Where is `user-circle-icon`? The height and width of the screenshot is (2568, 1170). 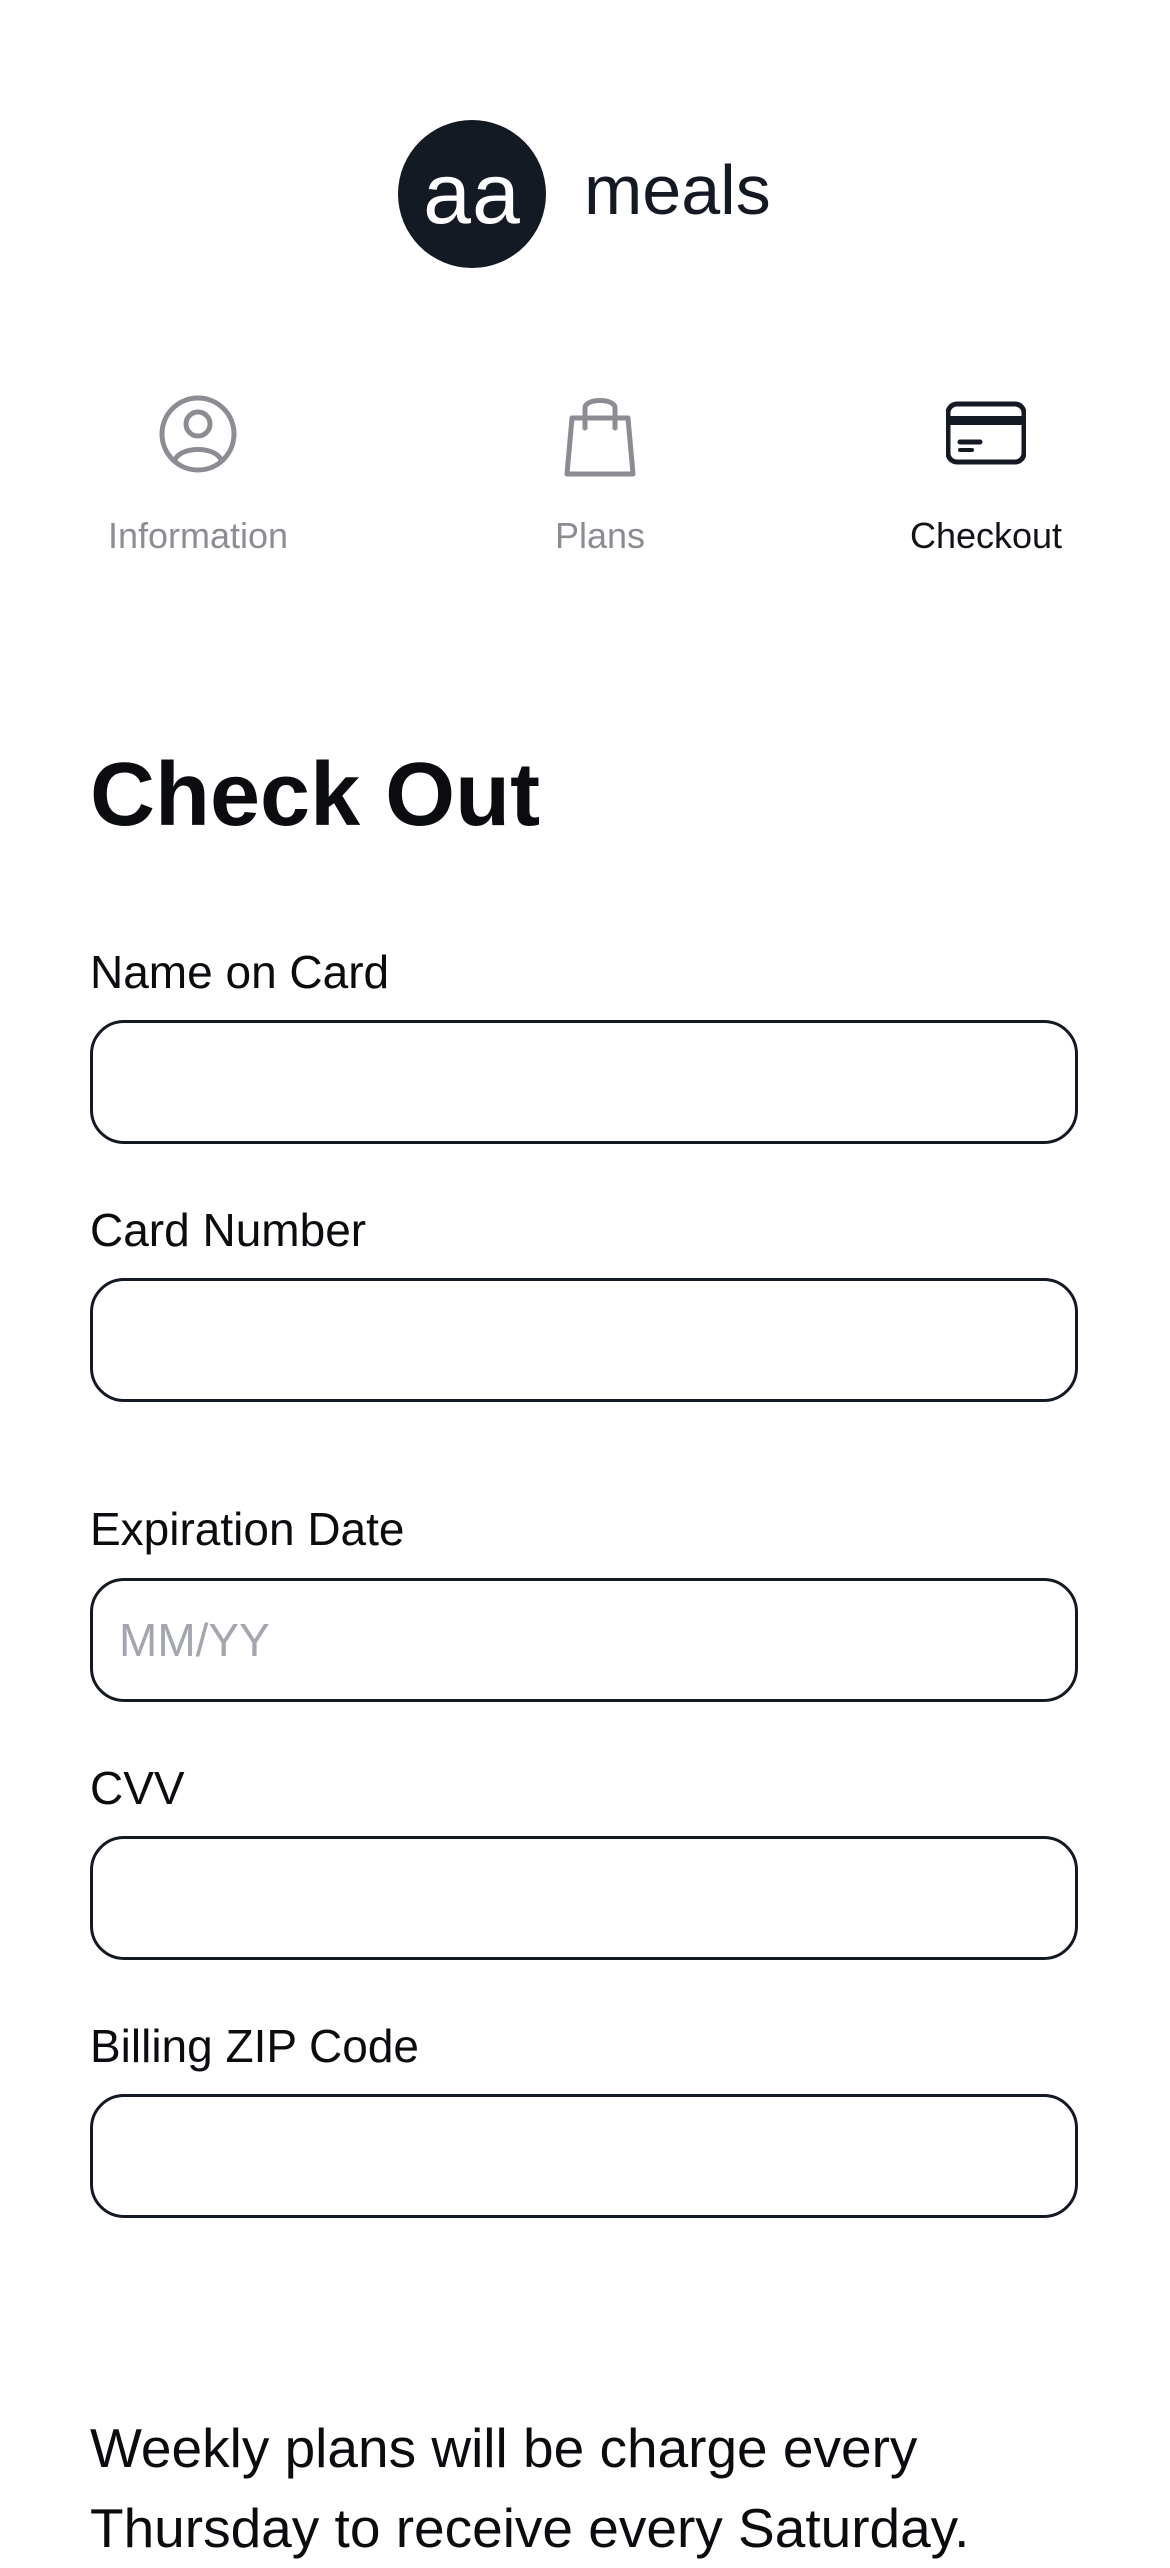
user-circle-icon is located at coordinates (198, 434).